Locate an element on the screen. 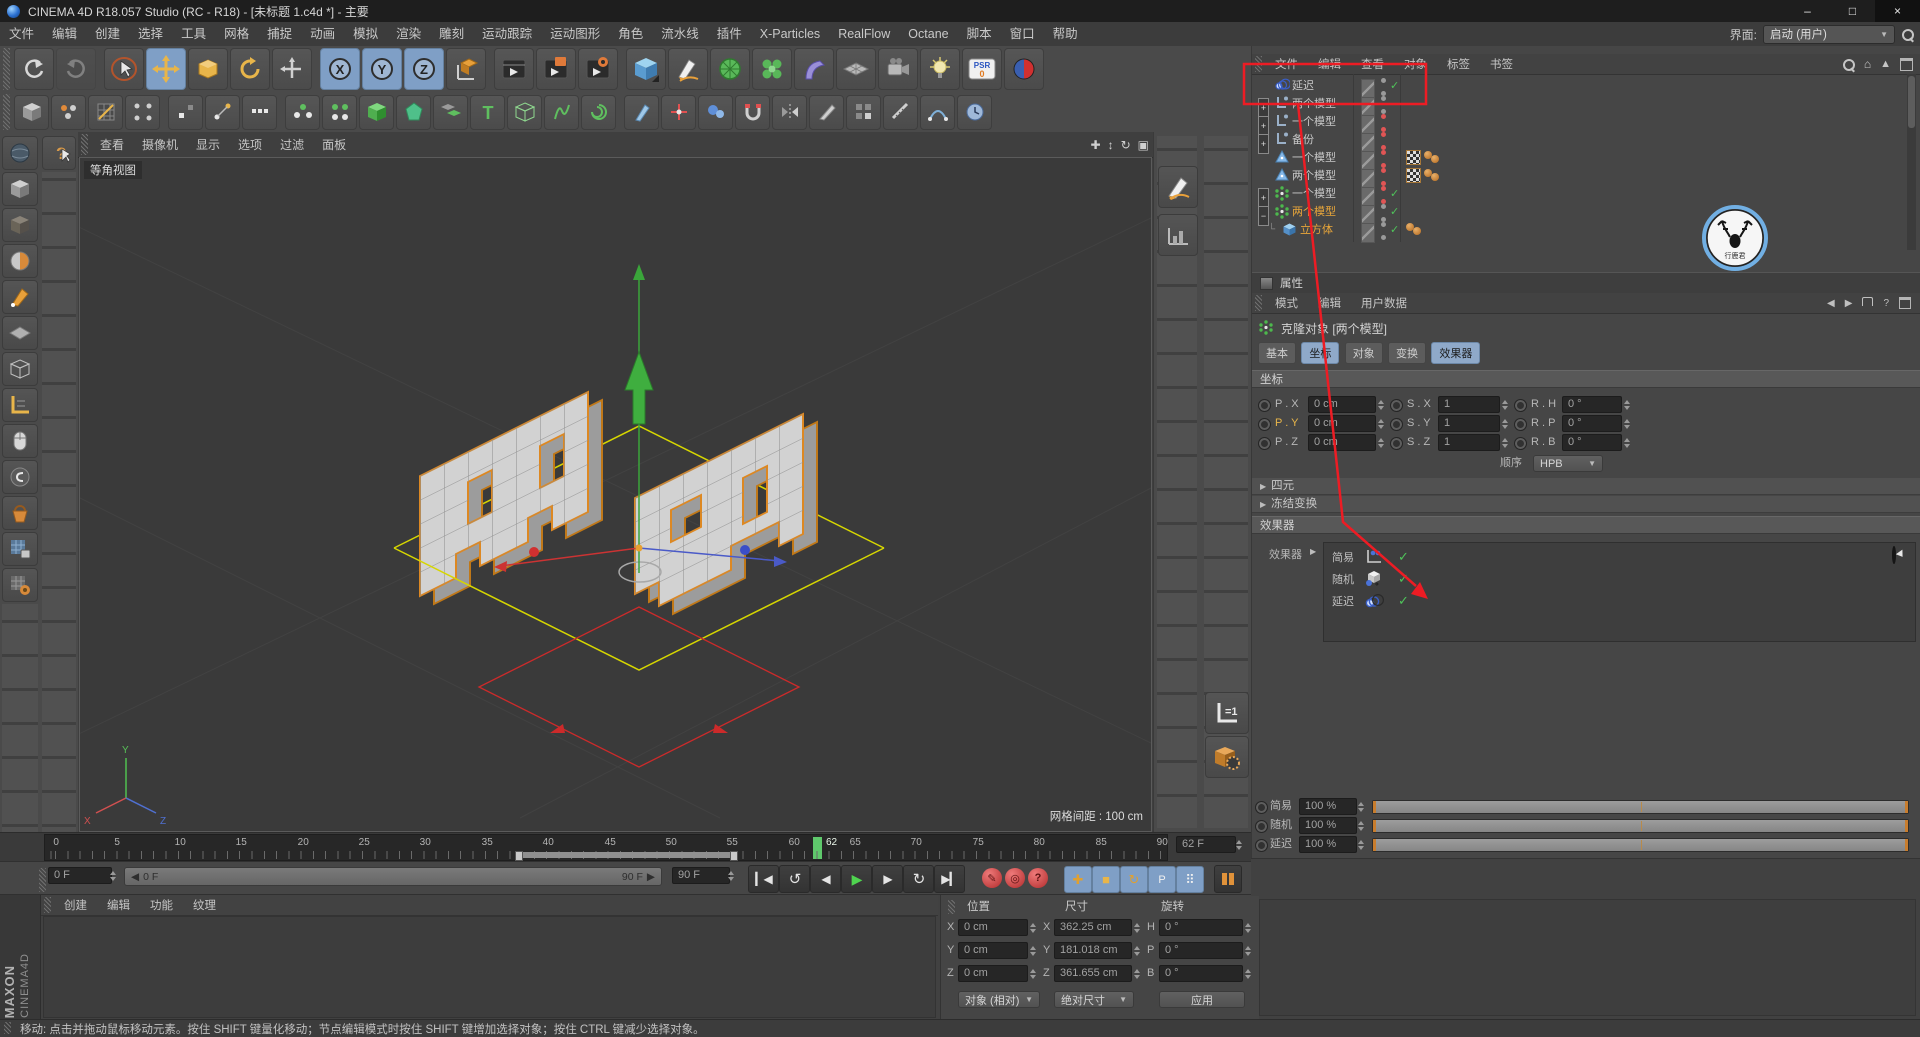 Image resolution: width=1920 pixels, height=1037 pixels. pz-field: 0 cm is located at coordinates (1342, 442).